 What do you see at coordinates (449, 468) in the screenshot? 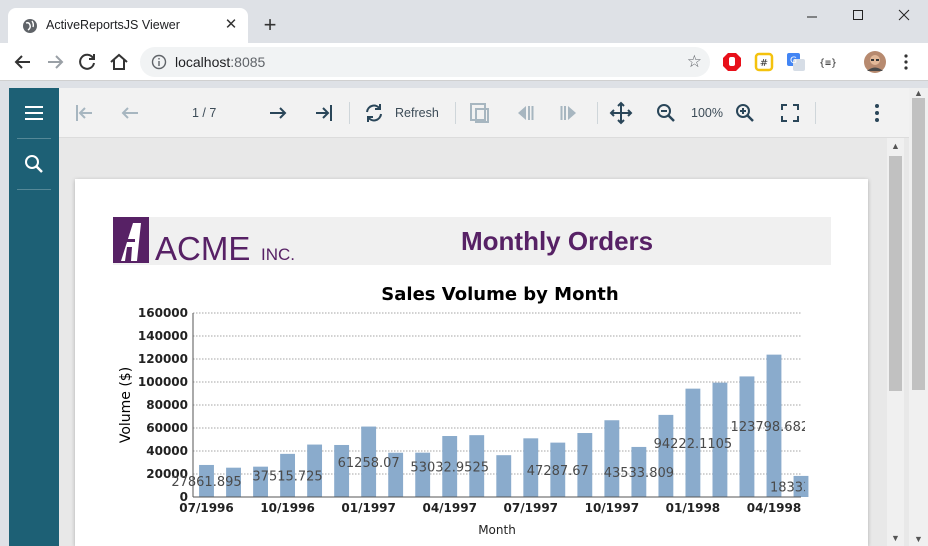
I see `data-label: 53032.9525` at bounding box center [449, 468].